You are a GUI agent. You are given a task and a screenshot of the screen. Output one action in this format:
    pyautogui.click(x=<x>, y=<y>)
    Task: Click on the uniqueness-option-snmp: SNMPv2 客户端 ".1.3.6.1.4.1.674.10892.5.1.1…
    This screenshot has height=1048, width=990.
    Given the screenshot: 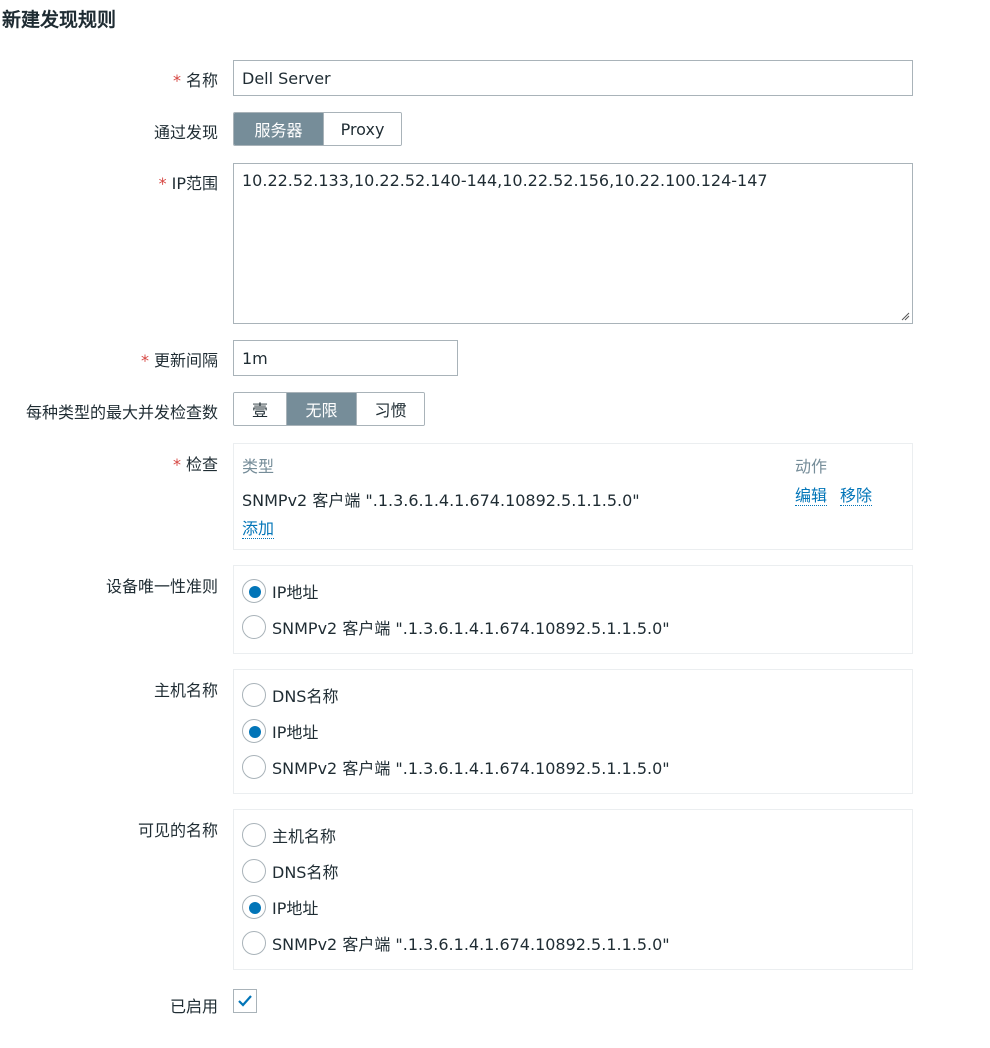 What is the action you would take?
    pyautogui.click(x=456, y=627)
    